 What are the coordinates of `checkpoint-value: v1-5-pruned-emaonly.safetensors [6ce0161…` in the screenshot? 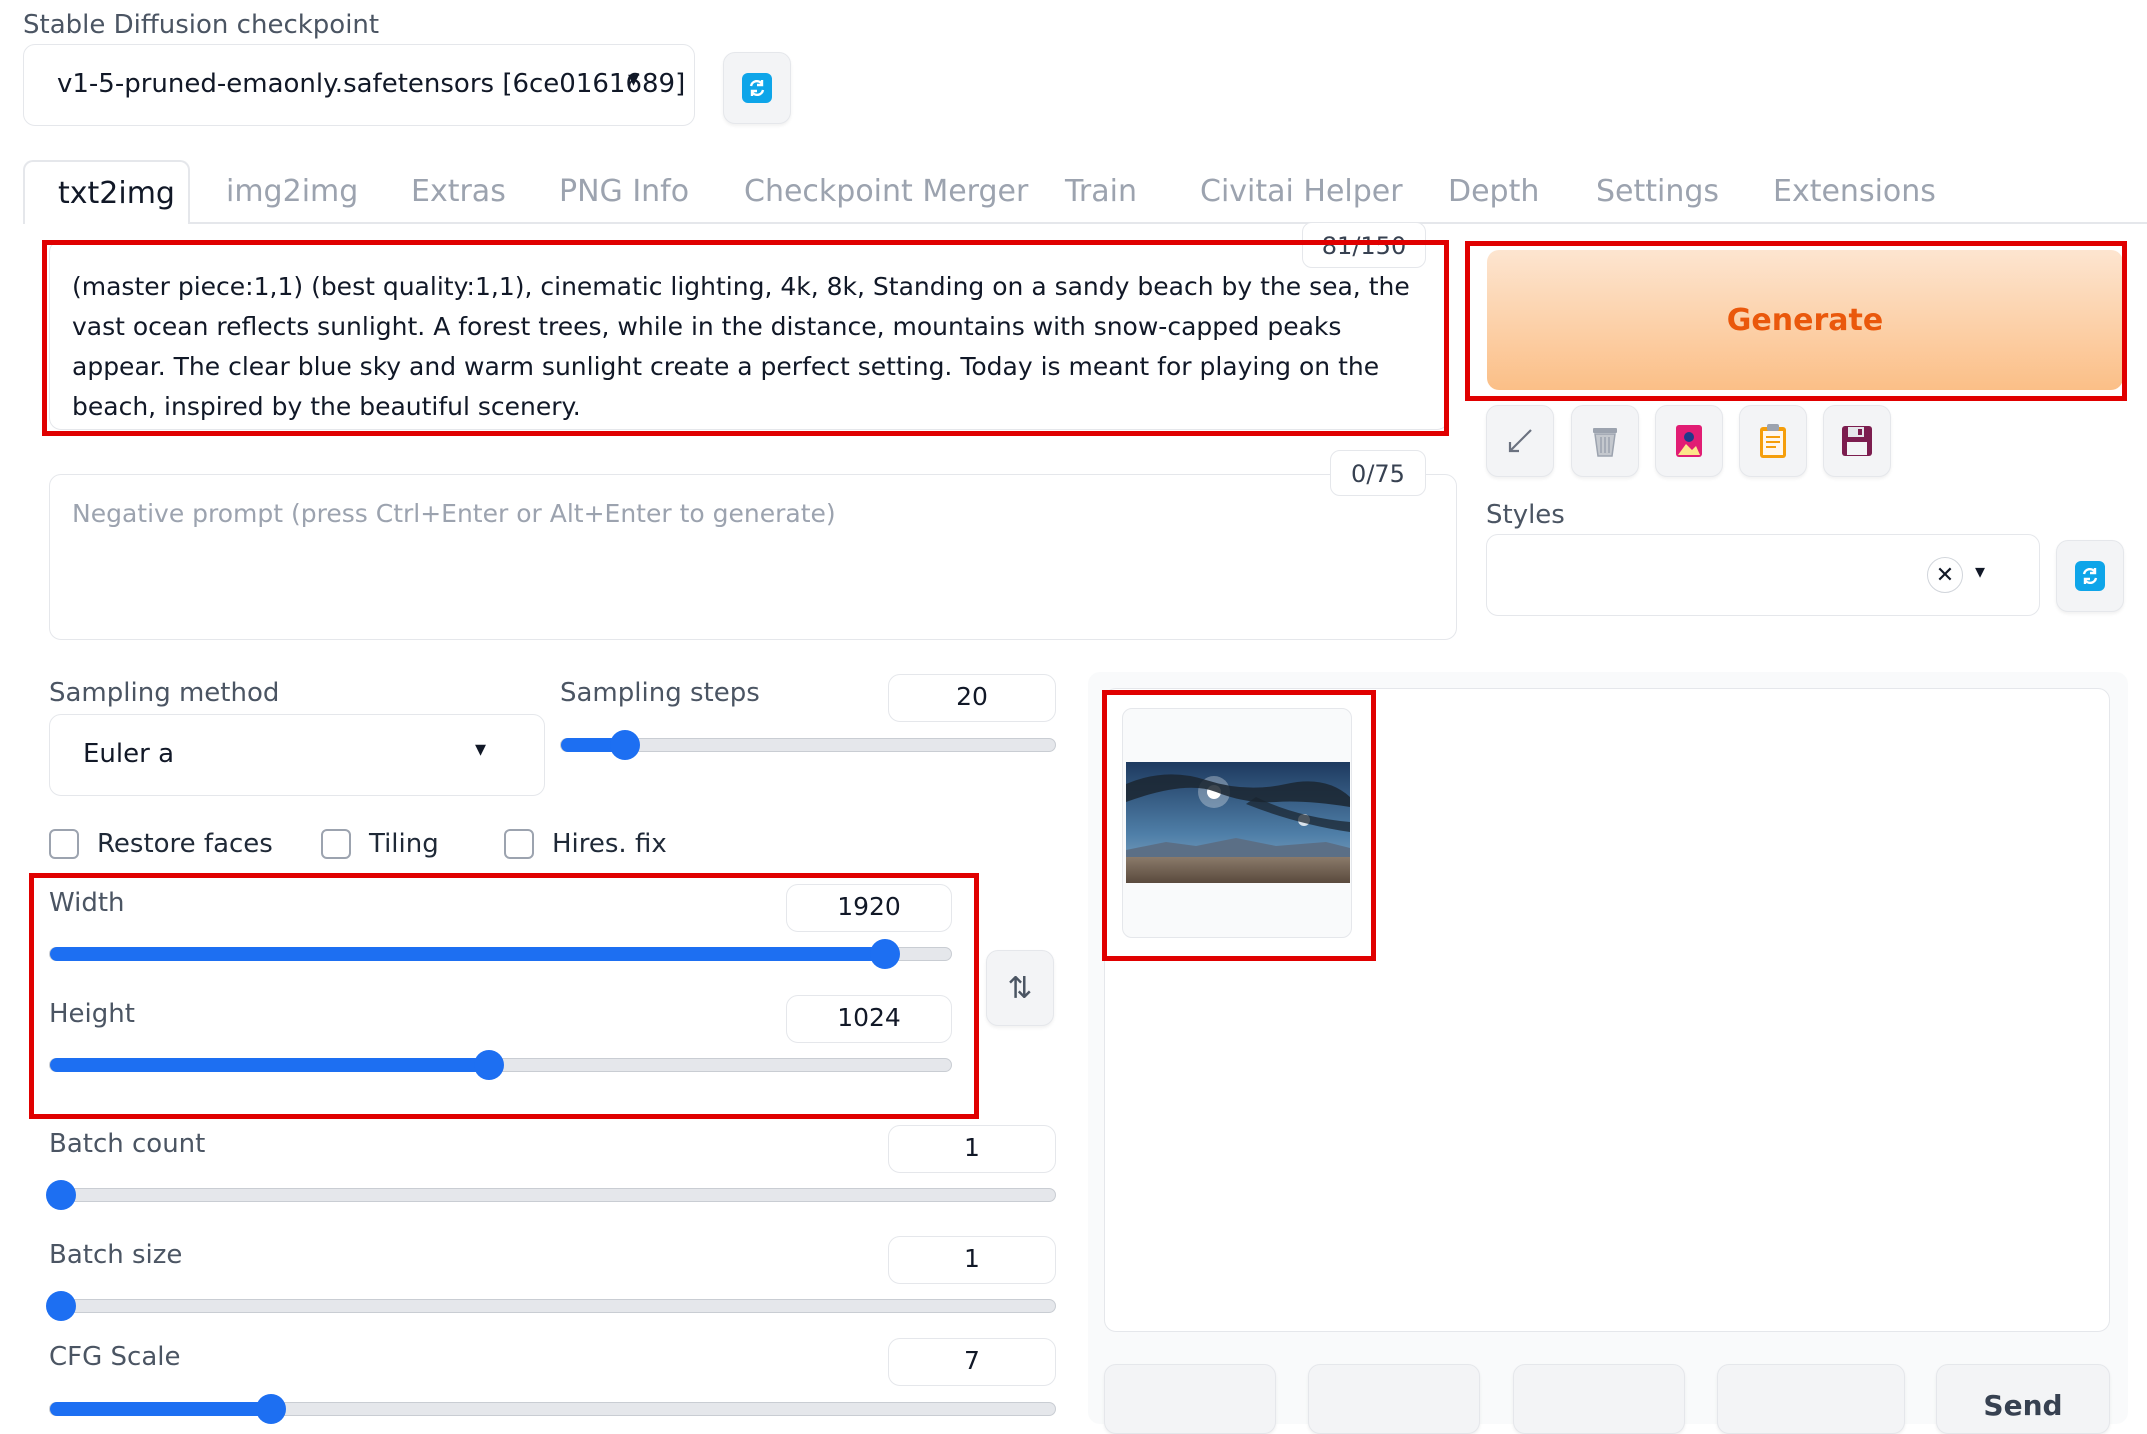 It's located at (371, 84).